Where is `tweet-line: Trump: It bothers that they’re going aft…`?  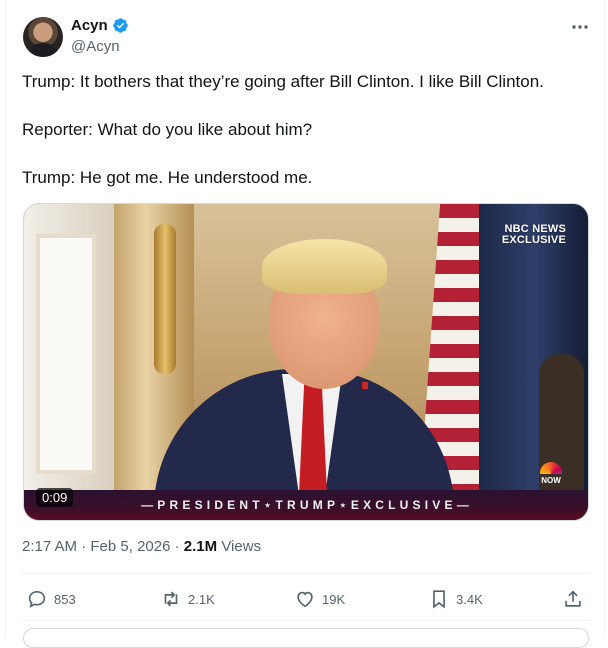
tweet-line: Trump: It bothers that they’re going aft… is located at coordinates (283, 81).